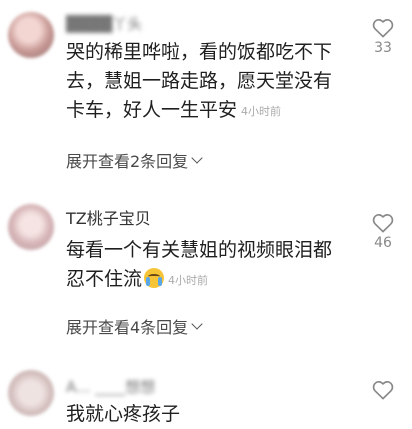 The width and height of the screenshot is (412, 429). I want to click on comment-text-line: 我就心疼孩子, so click(123, 414).